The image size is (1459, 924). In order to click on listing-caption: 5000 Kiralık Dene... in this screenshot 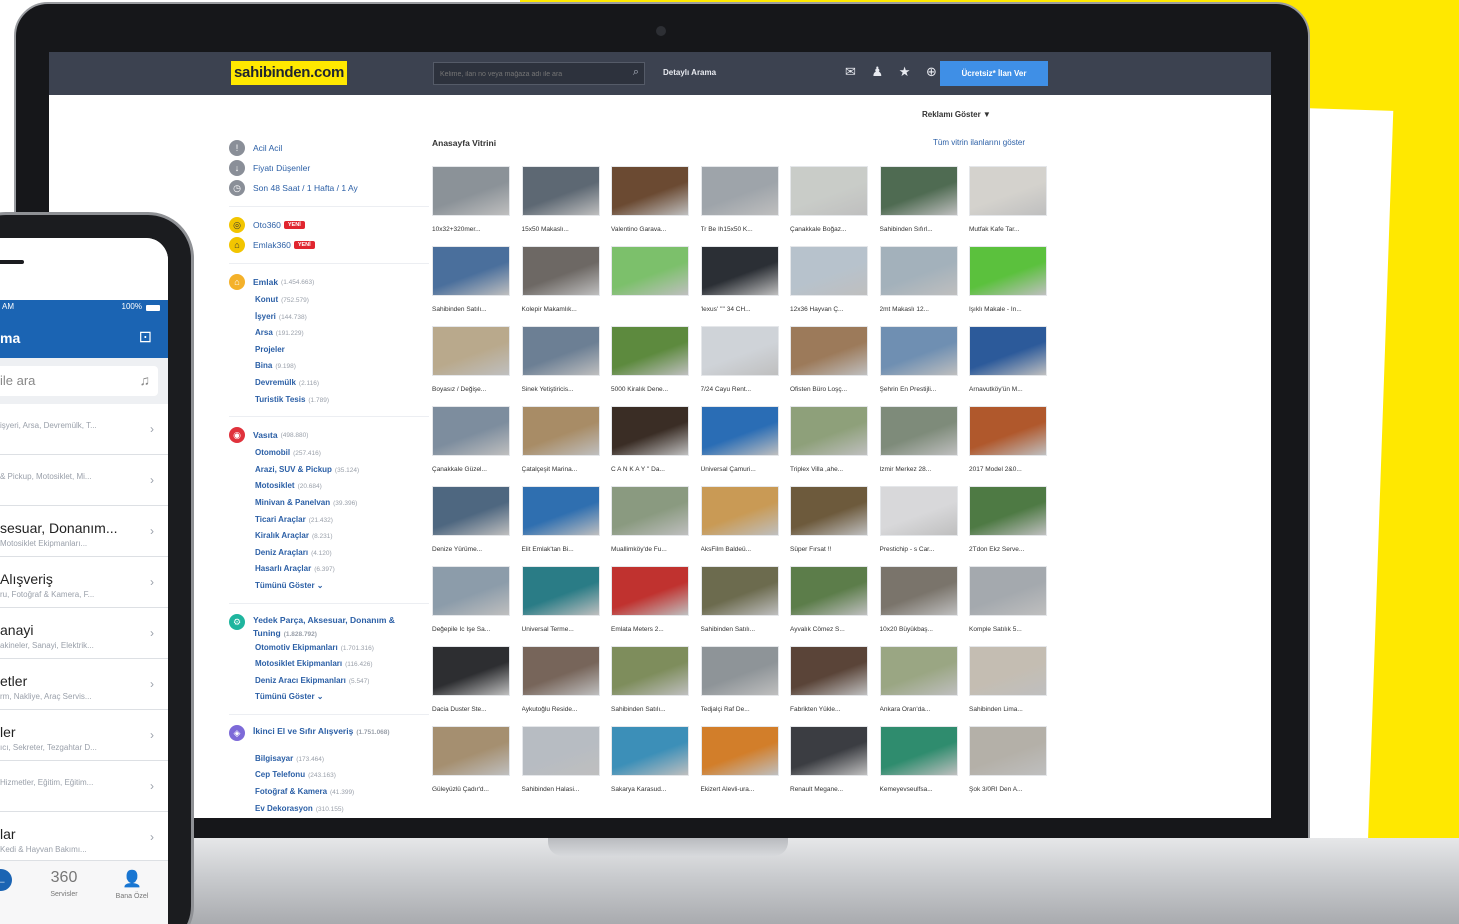, I will do `click(651, 389)`.